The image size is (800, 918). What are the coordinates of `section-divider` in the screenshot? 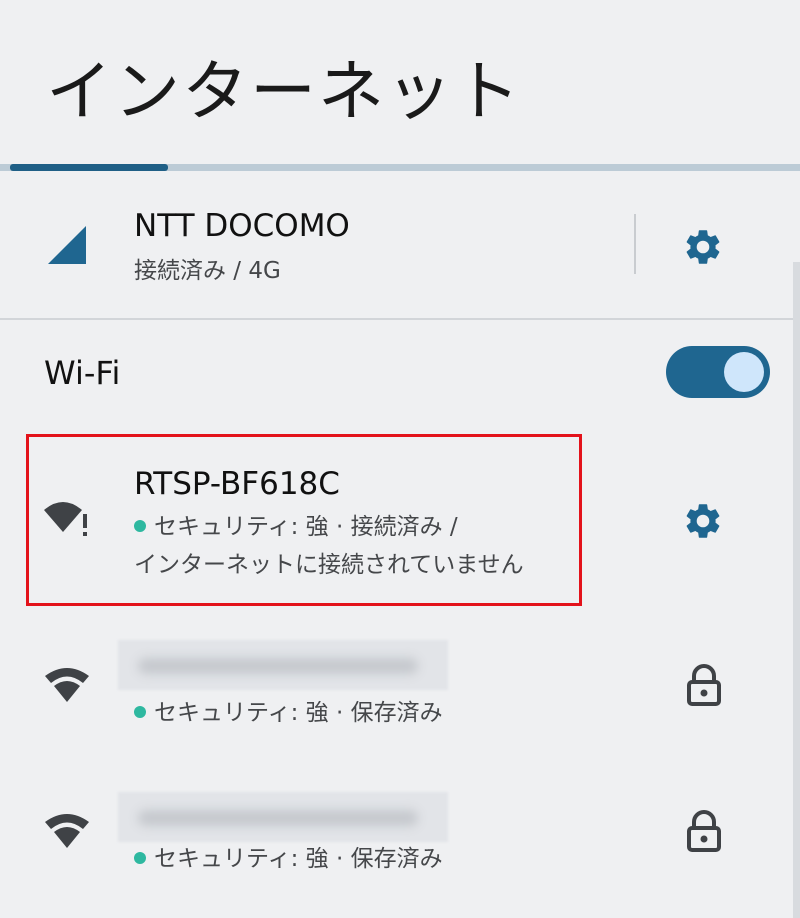 It's located at (400, 319).